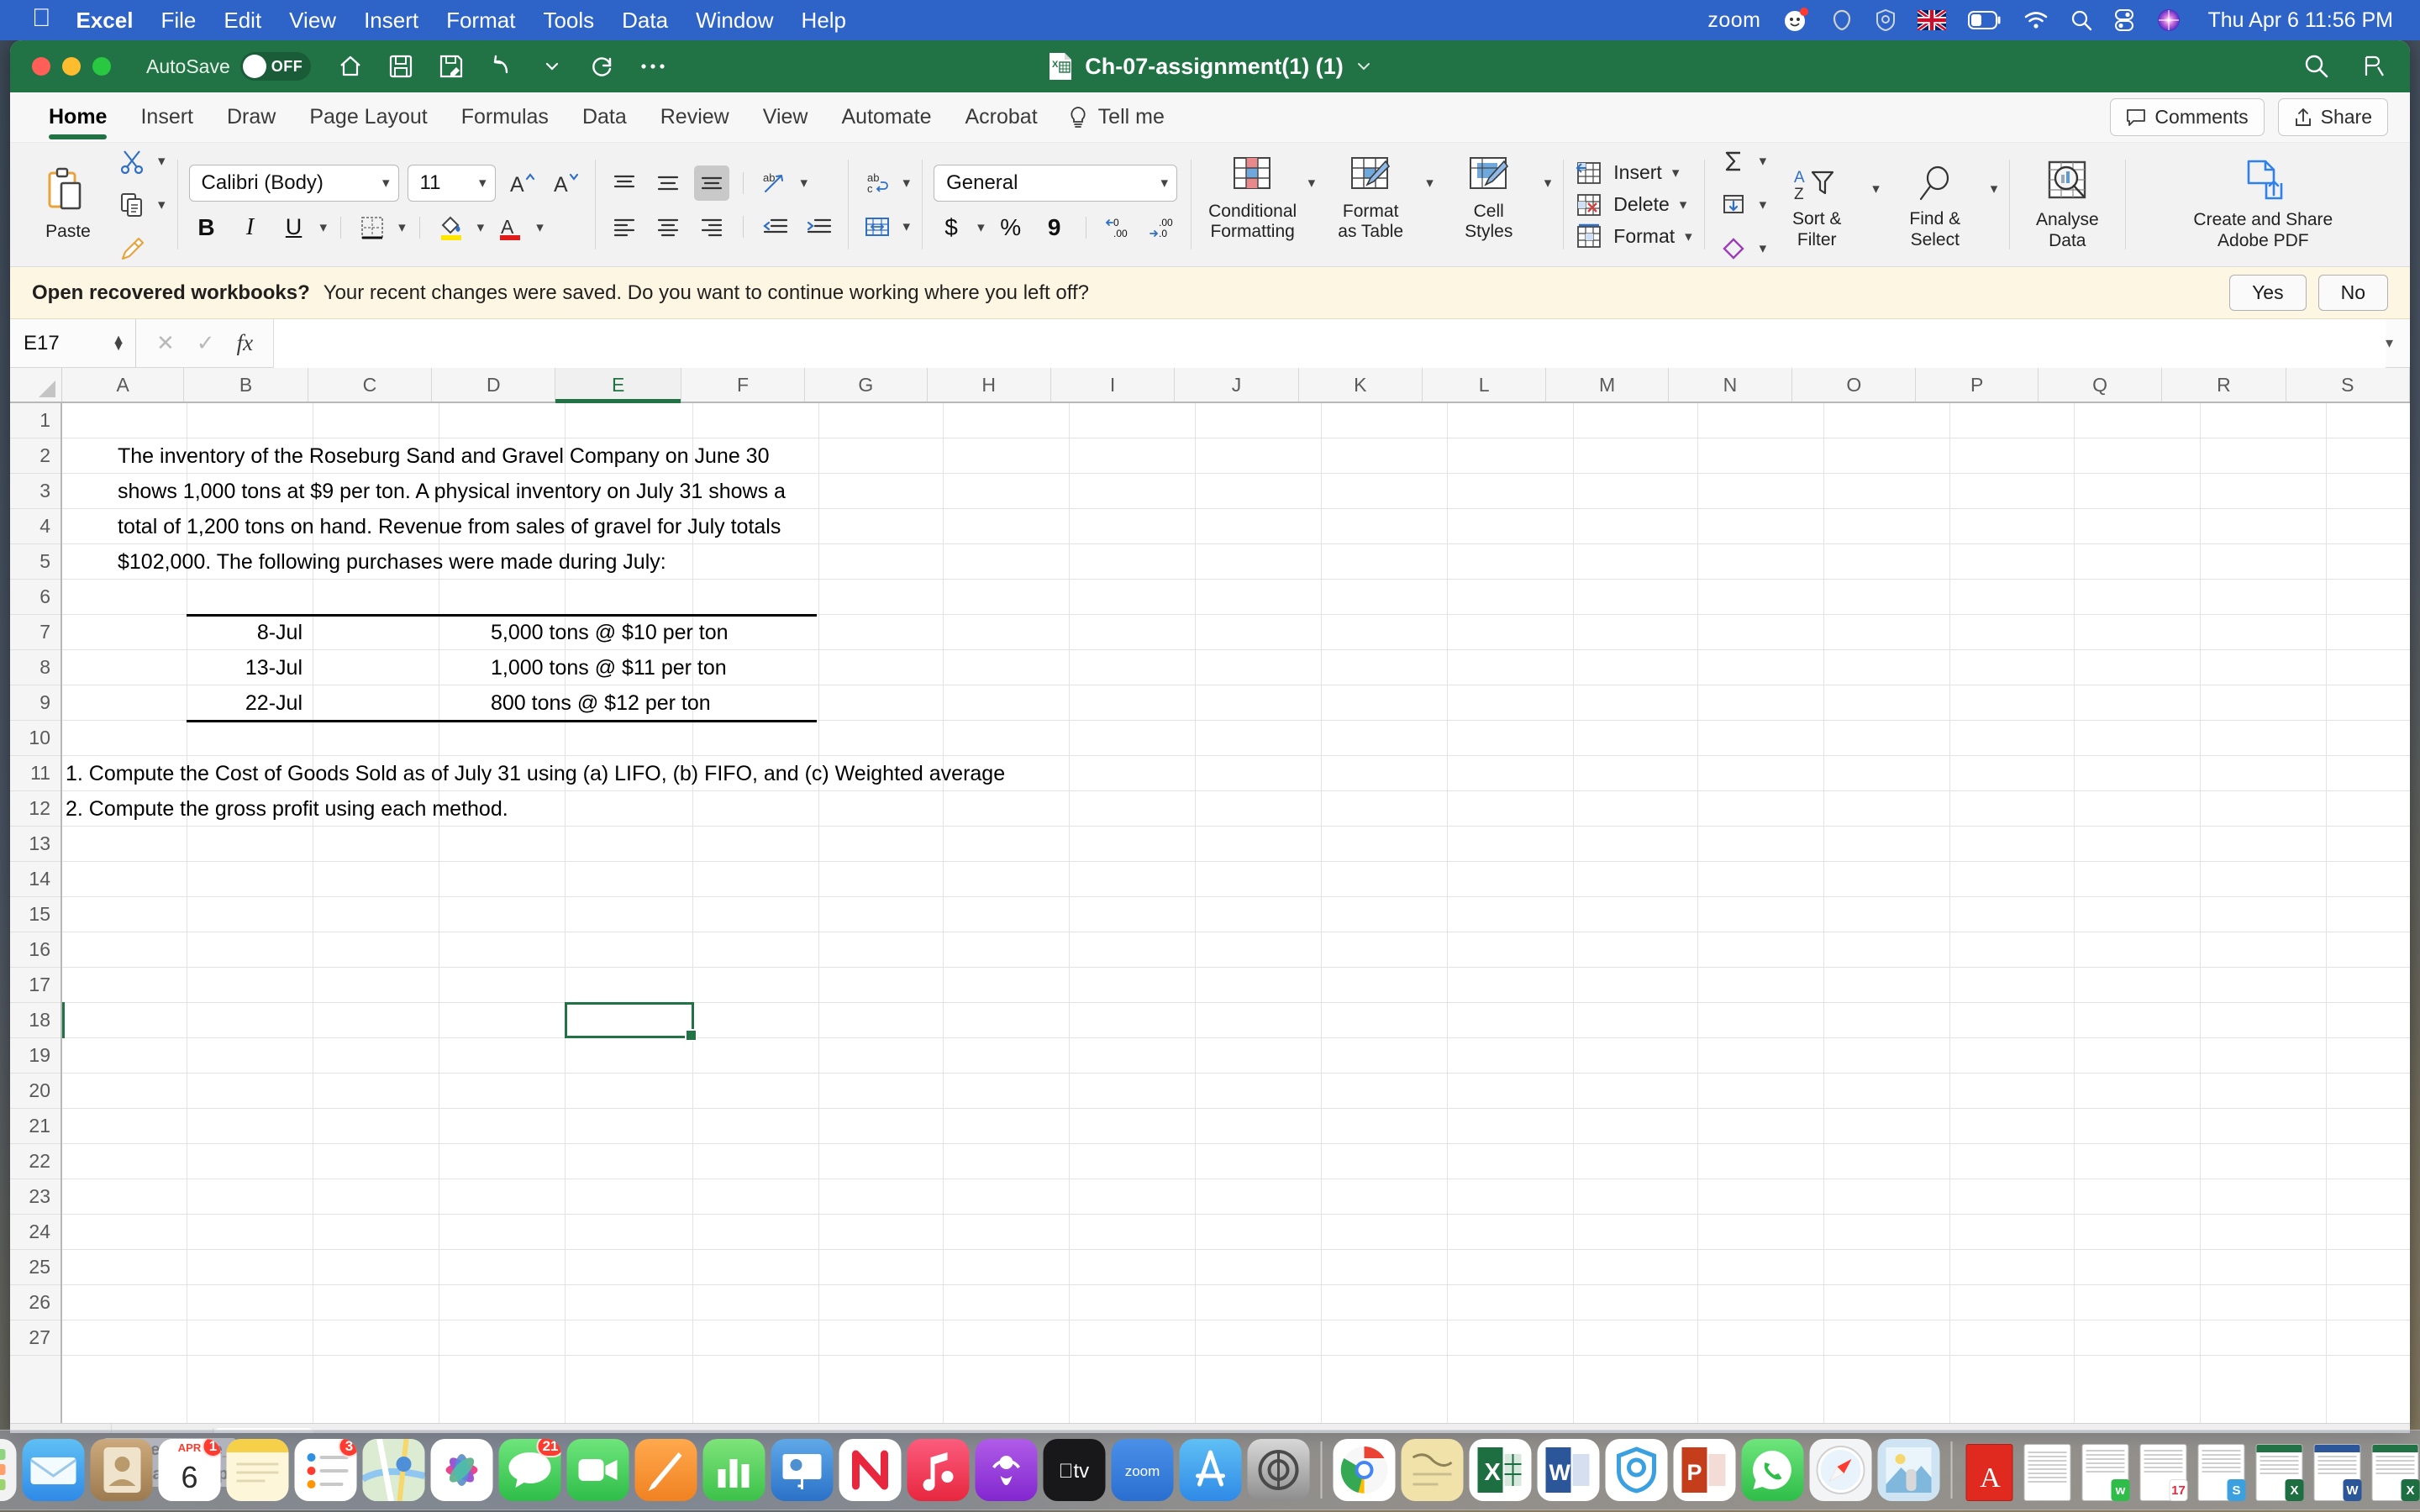 Image resolution: width=2420 pixels, height=1512 pixels. I want to click on analyse-data-button: Analyse Data, so click(2067, 204).